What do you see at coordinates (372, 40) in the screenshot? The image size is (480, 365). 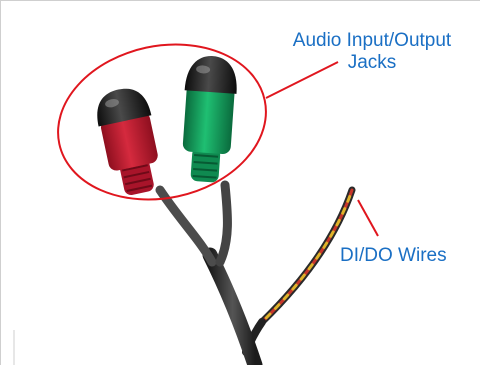 I see `audio-jacks-label-line1: Audio Input/Output` at bounding box center [372, 40].